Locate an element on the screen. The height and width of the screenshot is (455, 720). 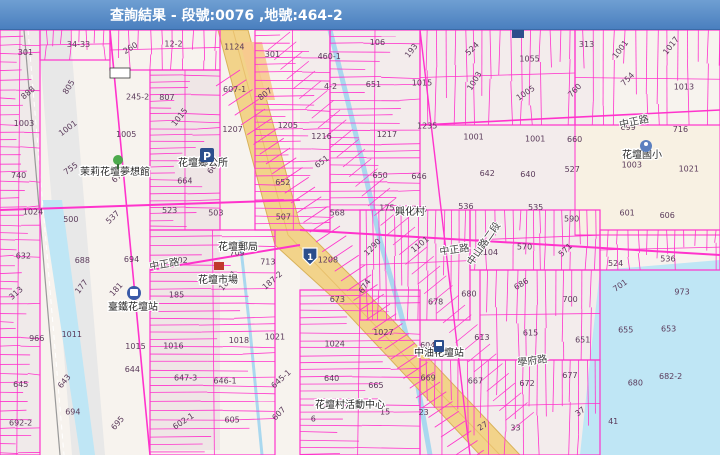
parcel-number: 535 is located at coordinates (535, 207).